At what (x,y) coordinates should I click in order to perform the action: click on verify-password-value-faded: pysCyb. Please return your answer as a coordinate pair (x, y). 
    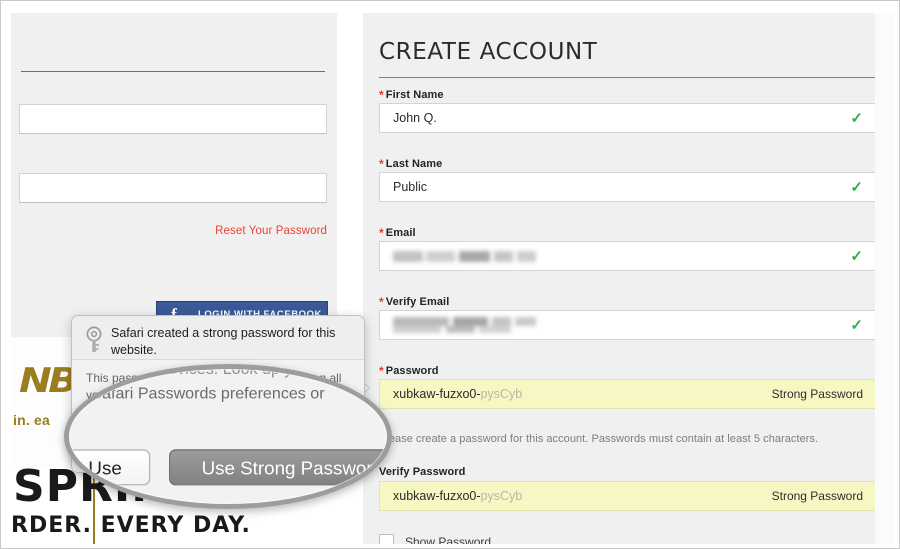
    Looking at the image, I should click on (501, 496).